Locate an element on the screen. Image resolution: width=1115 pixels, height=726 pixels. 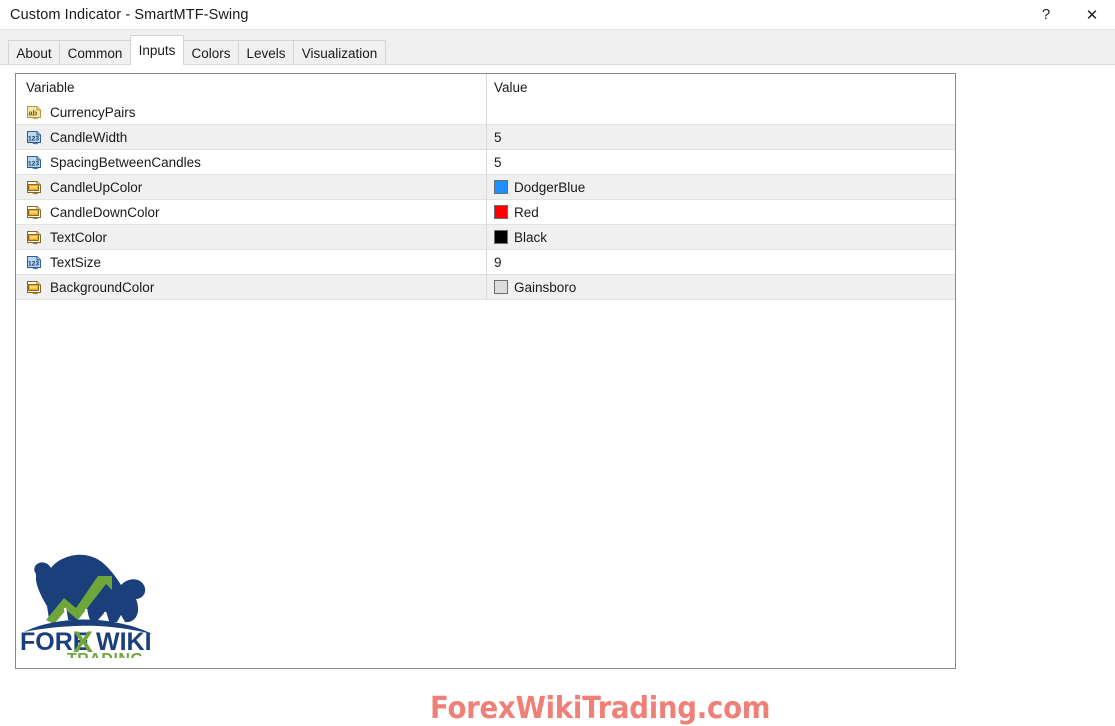
tab-label: Inputs is located at coordinates (157, 50).